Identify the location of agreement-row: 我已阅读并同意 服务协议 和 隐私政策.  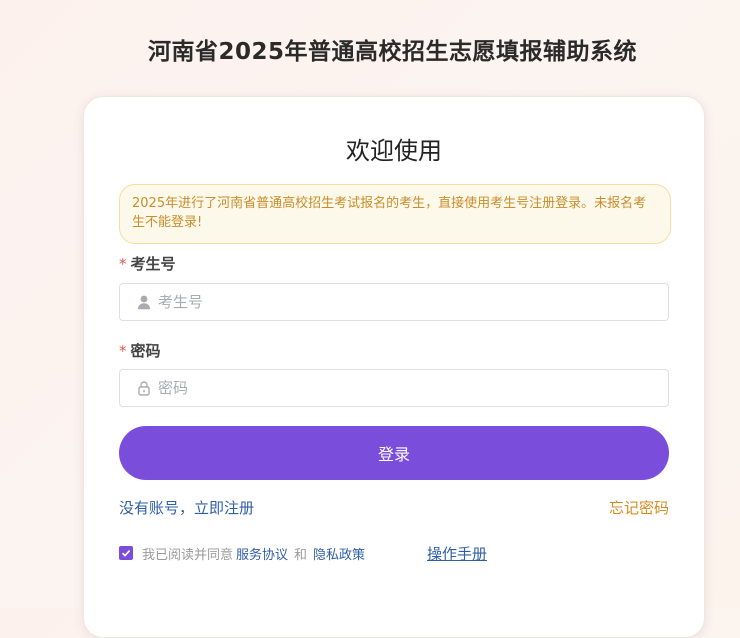
(243, 553).